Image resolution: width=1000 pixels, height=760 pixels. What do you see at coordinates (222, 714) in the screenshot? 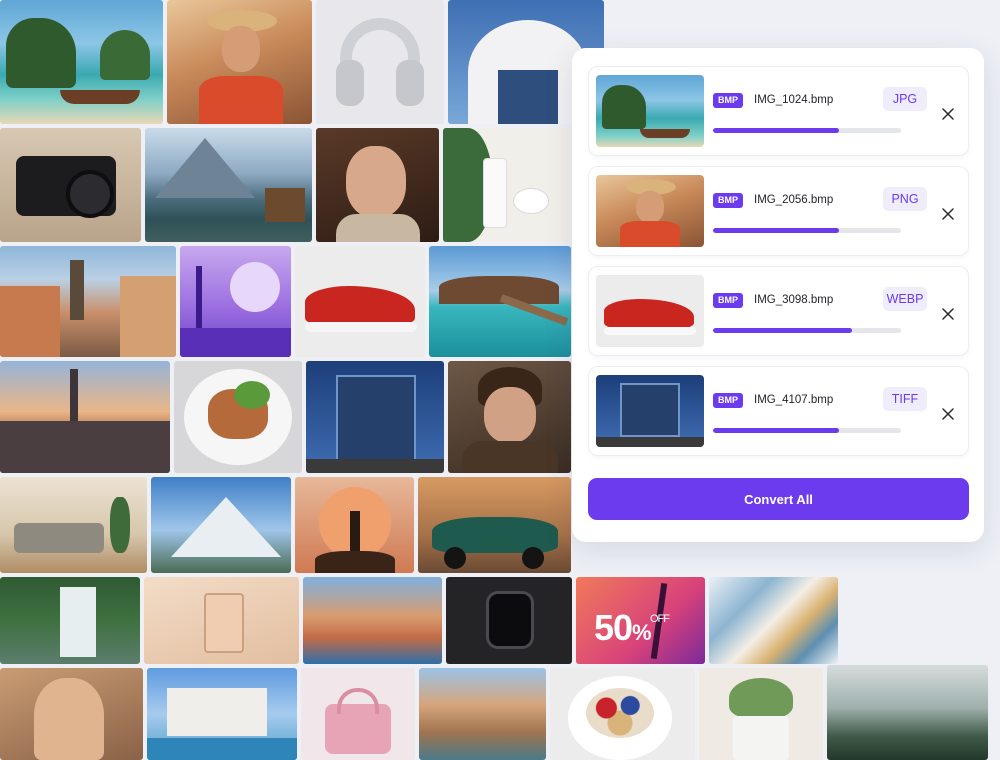
I see `photo-modern-house` at bounding box center [222, 714].